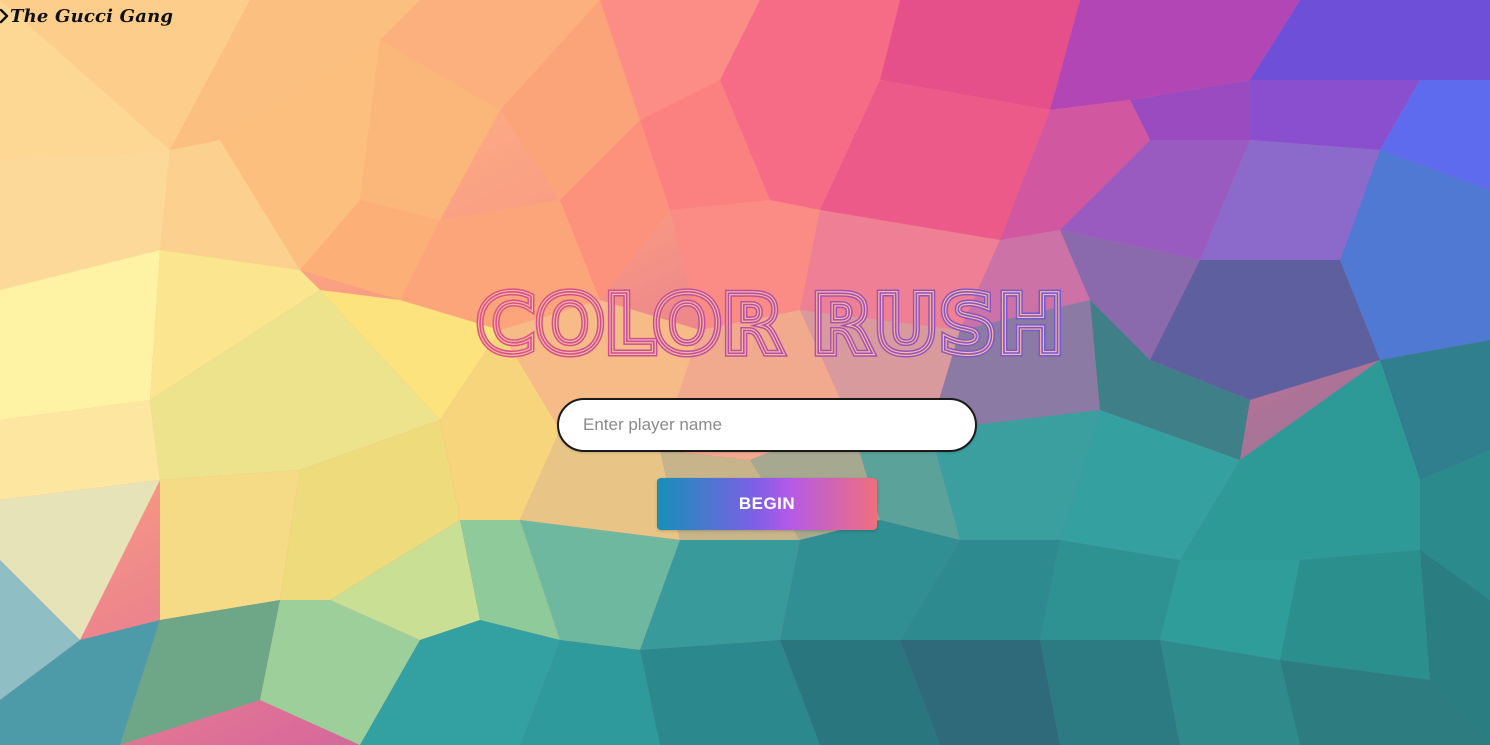 The height and width of the screenshot is (745, 1490). I want to click on brand: The Gucci Gang, so click(86, 16).